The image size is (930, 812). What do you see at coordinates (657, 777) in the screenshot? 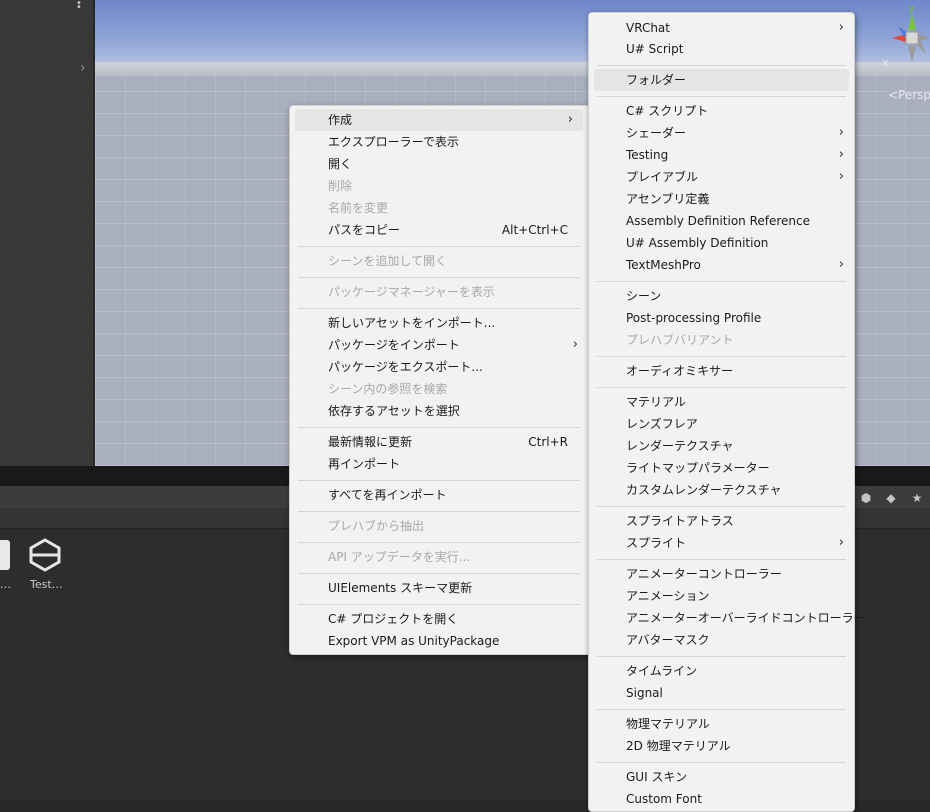
I see `create-submenu-item-label: GUI スキン` at bounding box center [657, 777].